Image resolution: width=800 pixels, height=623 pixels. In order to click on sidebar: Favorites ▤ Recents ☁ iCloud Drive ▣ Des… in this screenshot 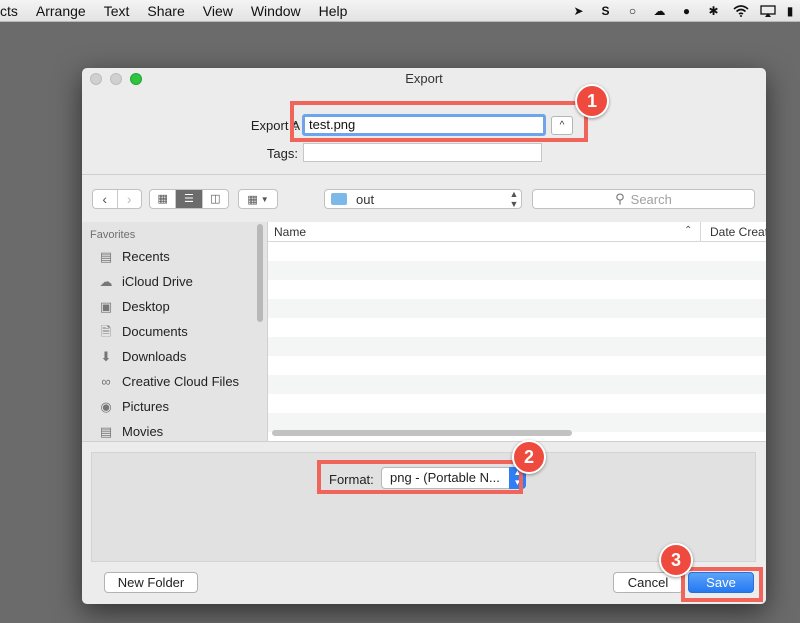, I will do `click(175, 331)`.